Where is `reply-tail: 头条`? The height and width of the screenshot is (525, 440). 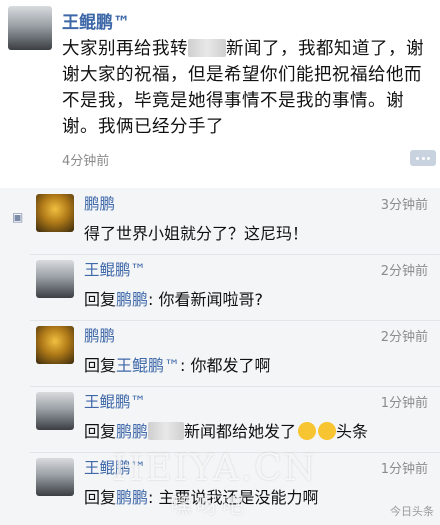
reply-tail: 头条 is located at coordinates (352, 431).